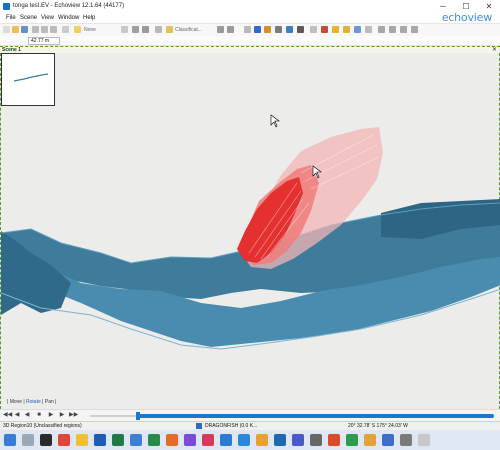 The image size is (500, 450). What do you see at coordinates (100, 440) in the screenshot?
I see `edge-icon` at bounding box center [100, 440].